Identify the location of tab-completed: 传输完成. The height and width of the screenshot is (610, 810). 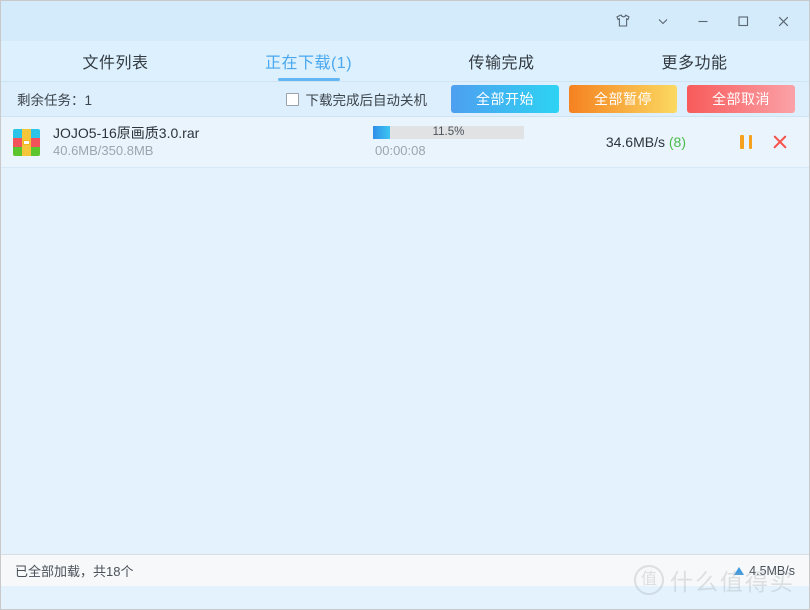
(501, 61).